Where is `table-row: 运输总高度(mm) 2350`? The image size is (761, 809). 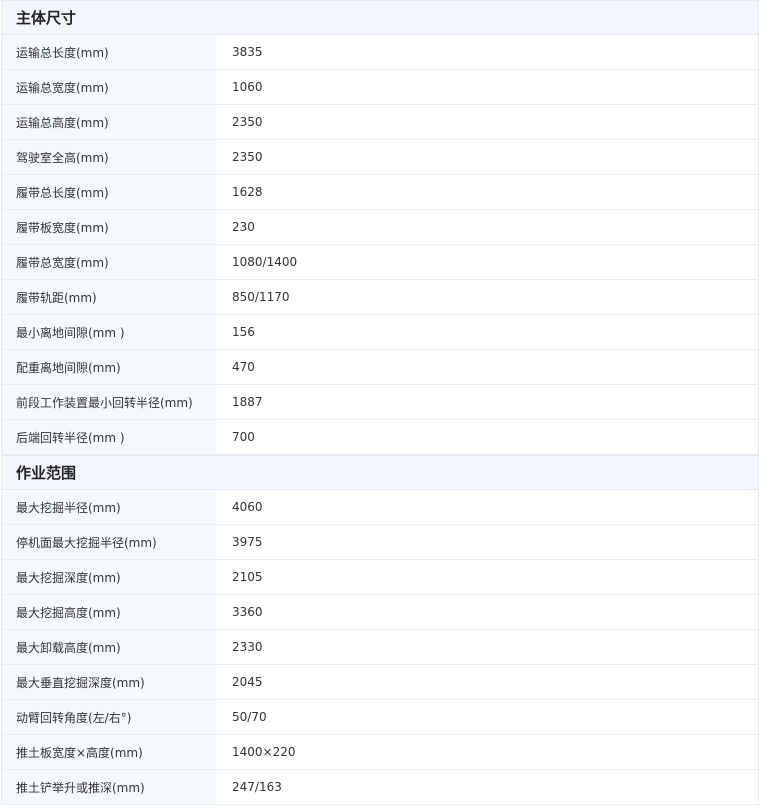 table-row: 运输总高度(mm) 2350 is located at coordinates (380, 122).